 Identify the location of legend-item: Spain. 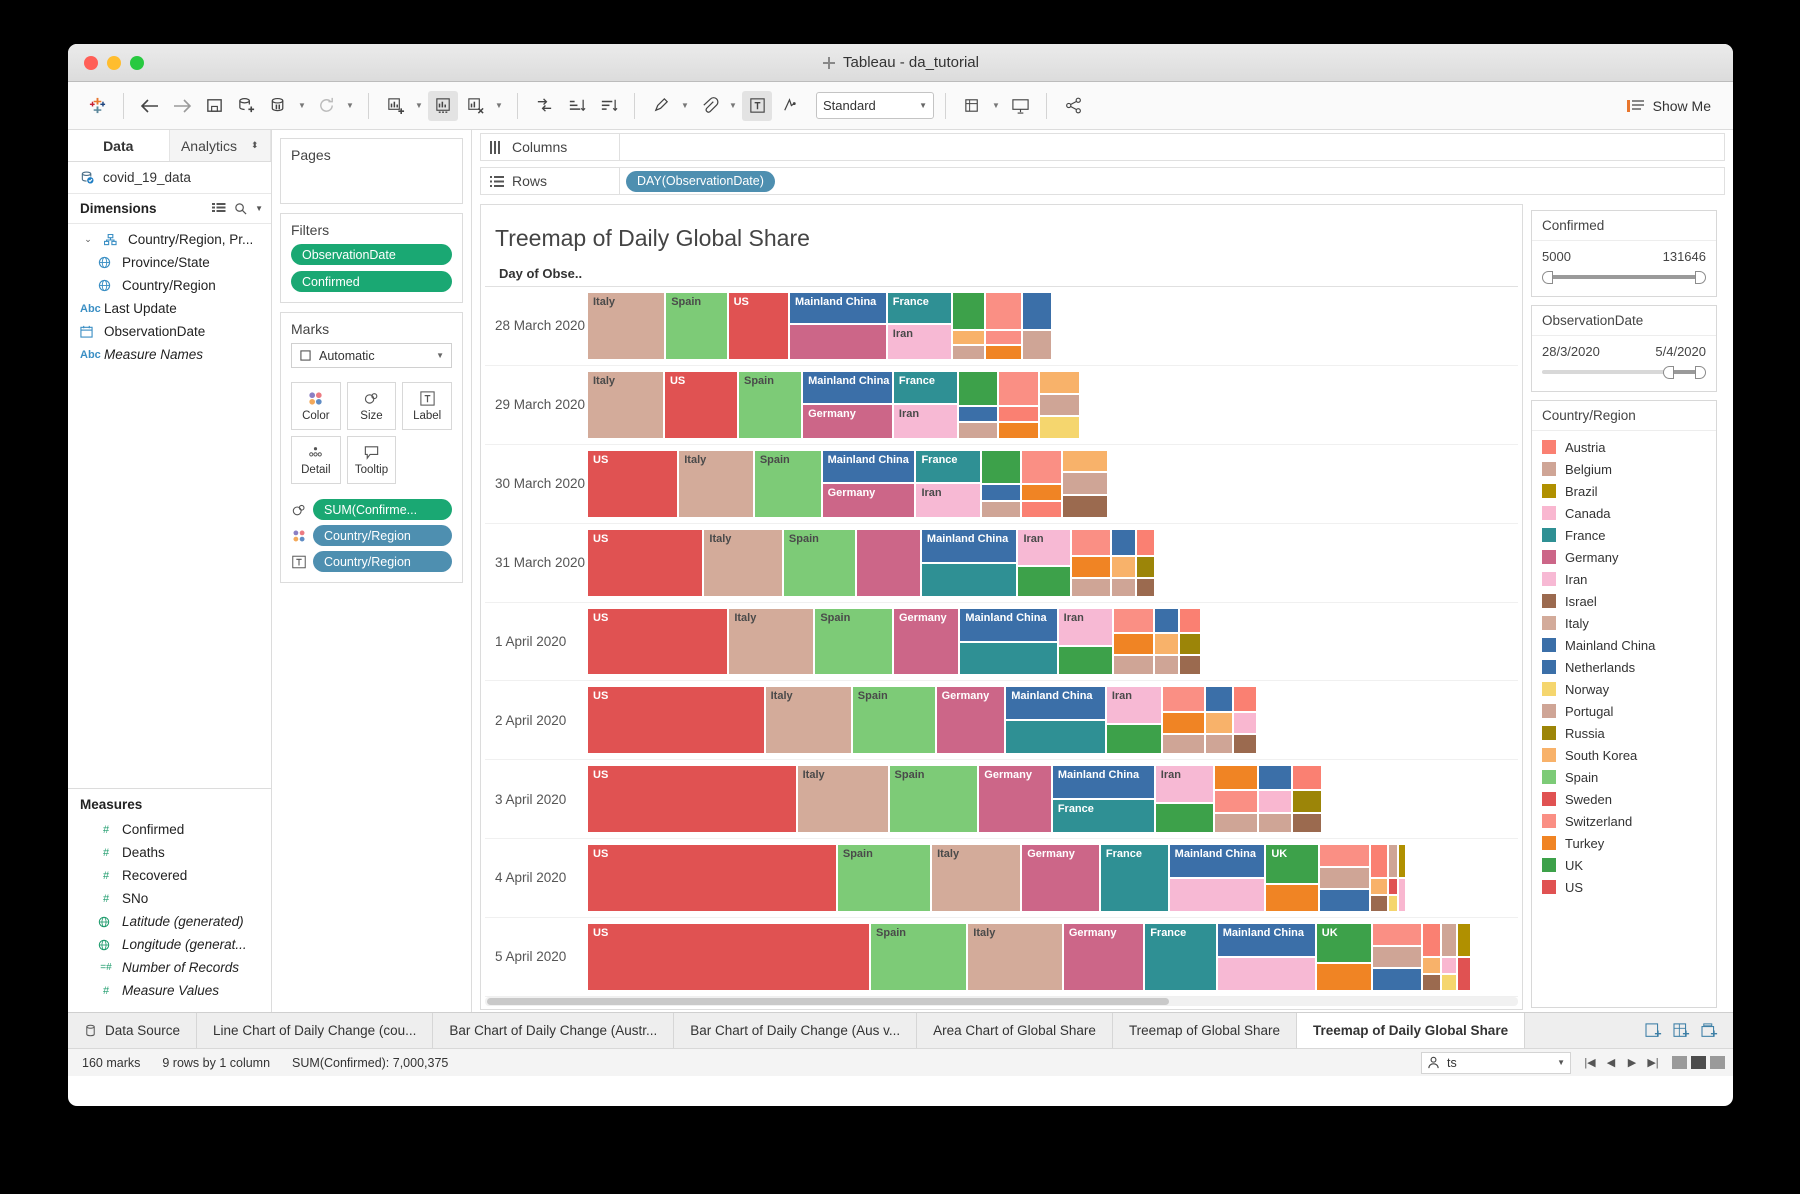
(1624, 777).